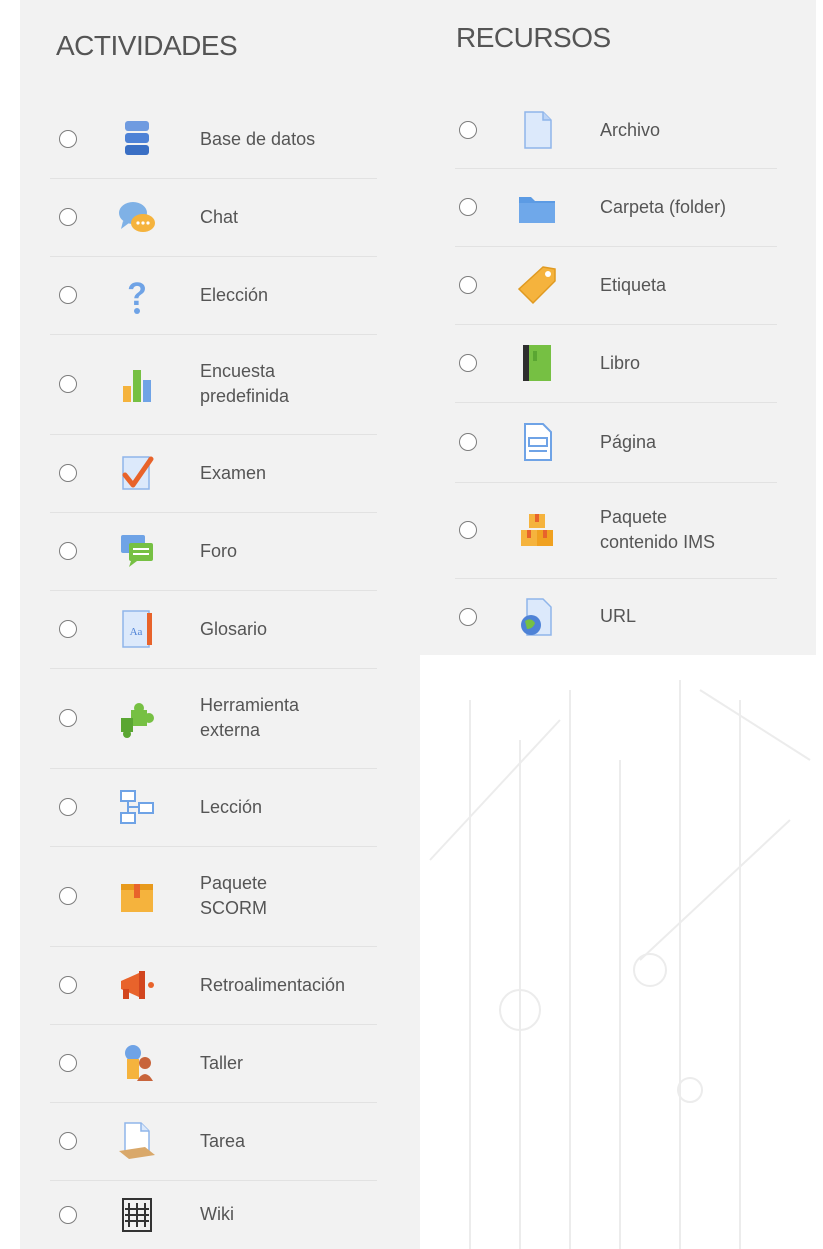 The width and height of the screenshot is (823, 1249). I want to click on resources-heading: RECURSOS, so click(533, 37).